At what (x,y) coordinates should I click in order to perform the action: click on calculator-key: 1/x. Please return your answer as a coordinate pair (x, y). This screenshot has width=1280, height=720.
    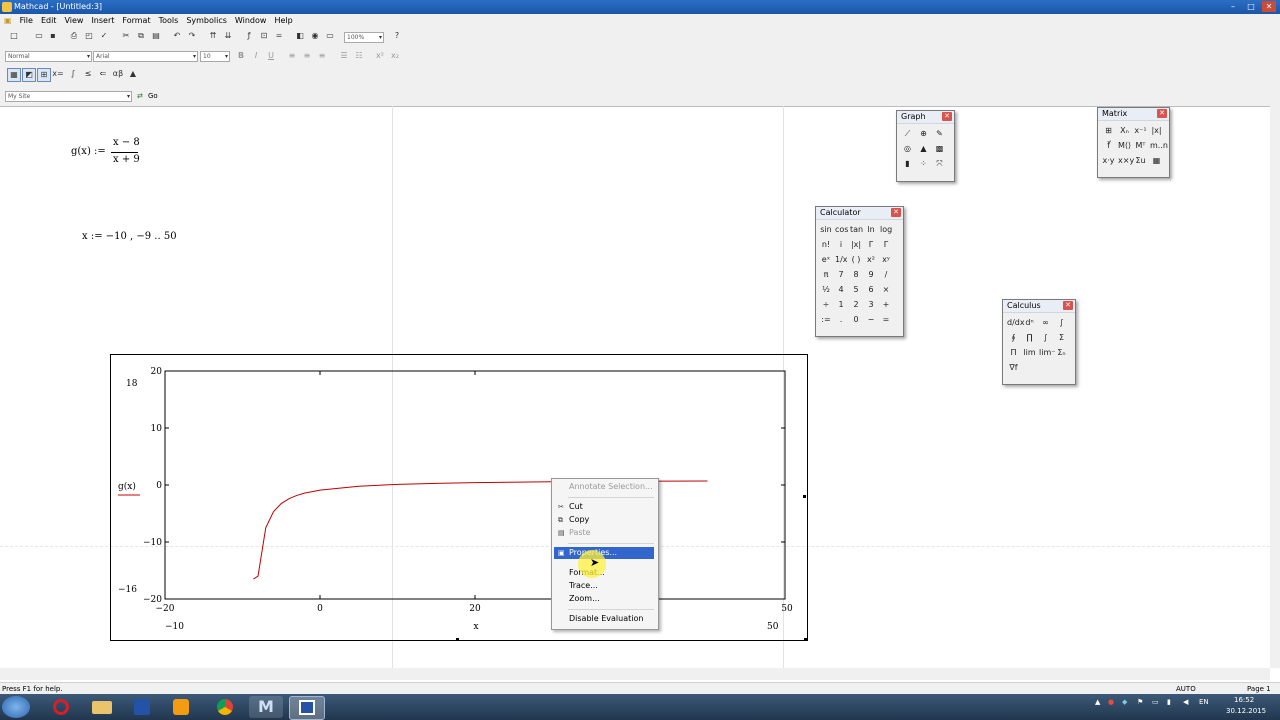
    Looking at the image, I should click on (841, 259).